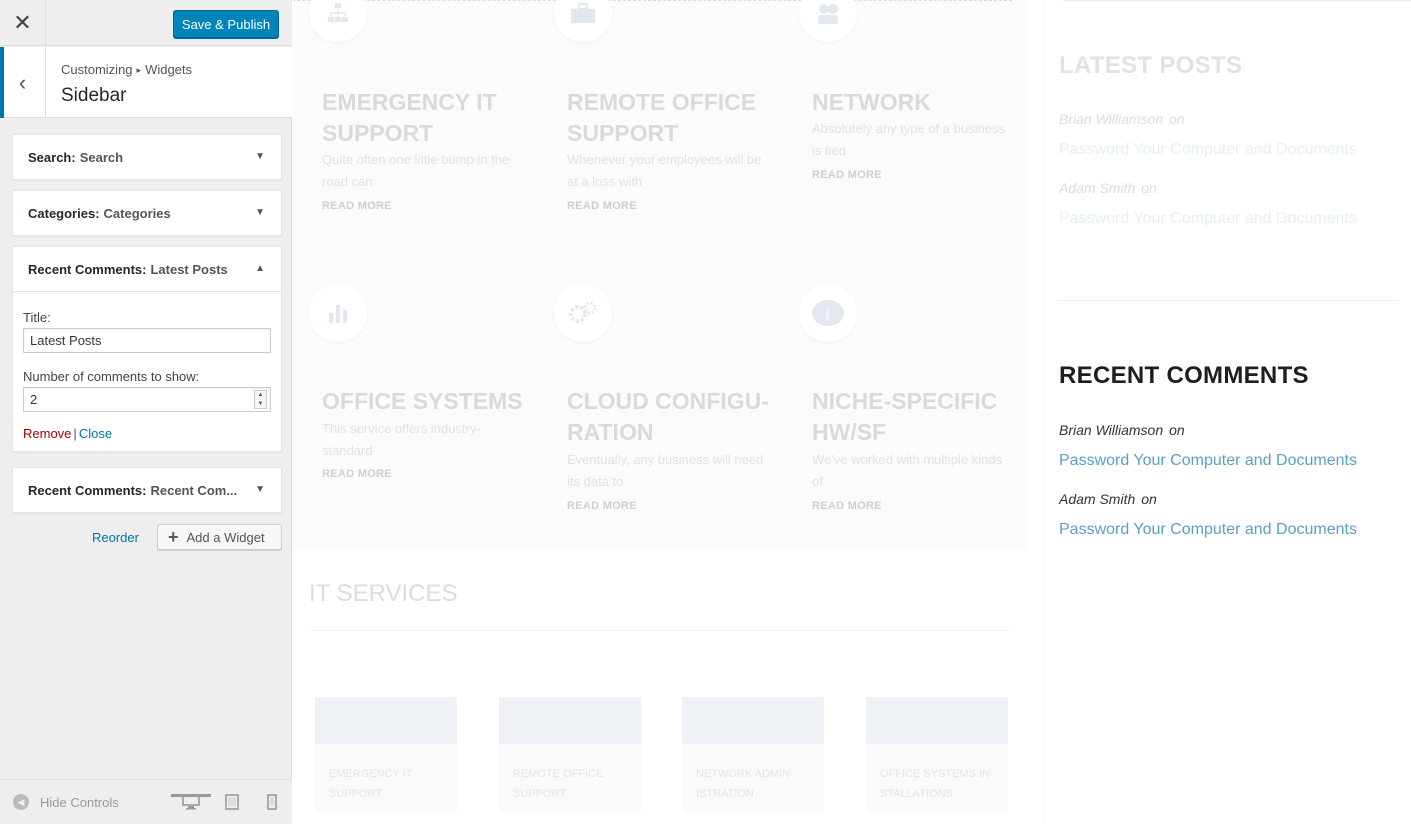 The height and width of the screenshot is (824, 1411). What do you see at coordinates (261, 404) in the screenshot?
I see `spin-down-icon: ▼` at bounding box center [261, 404].